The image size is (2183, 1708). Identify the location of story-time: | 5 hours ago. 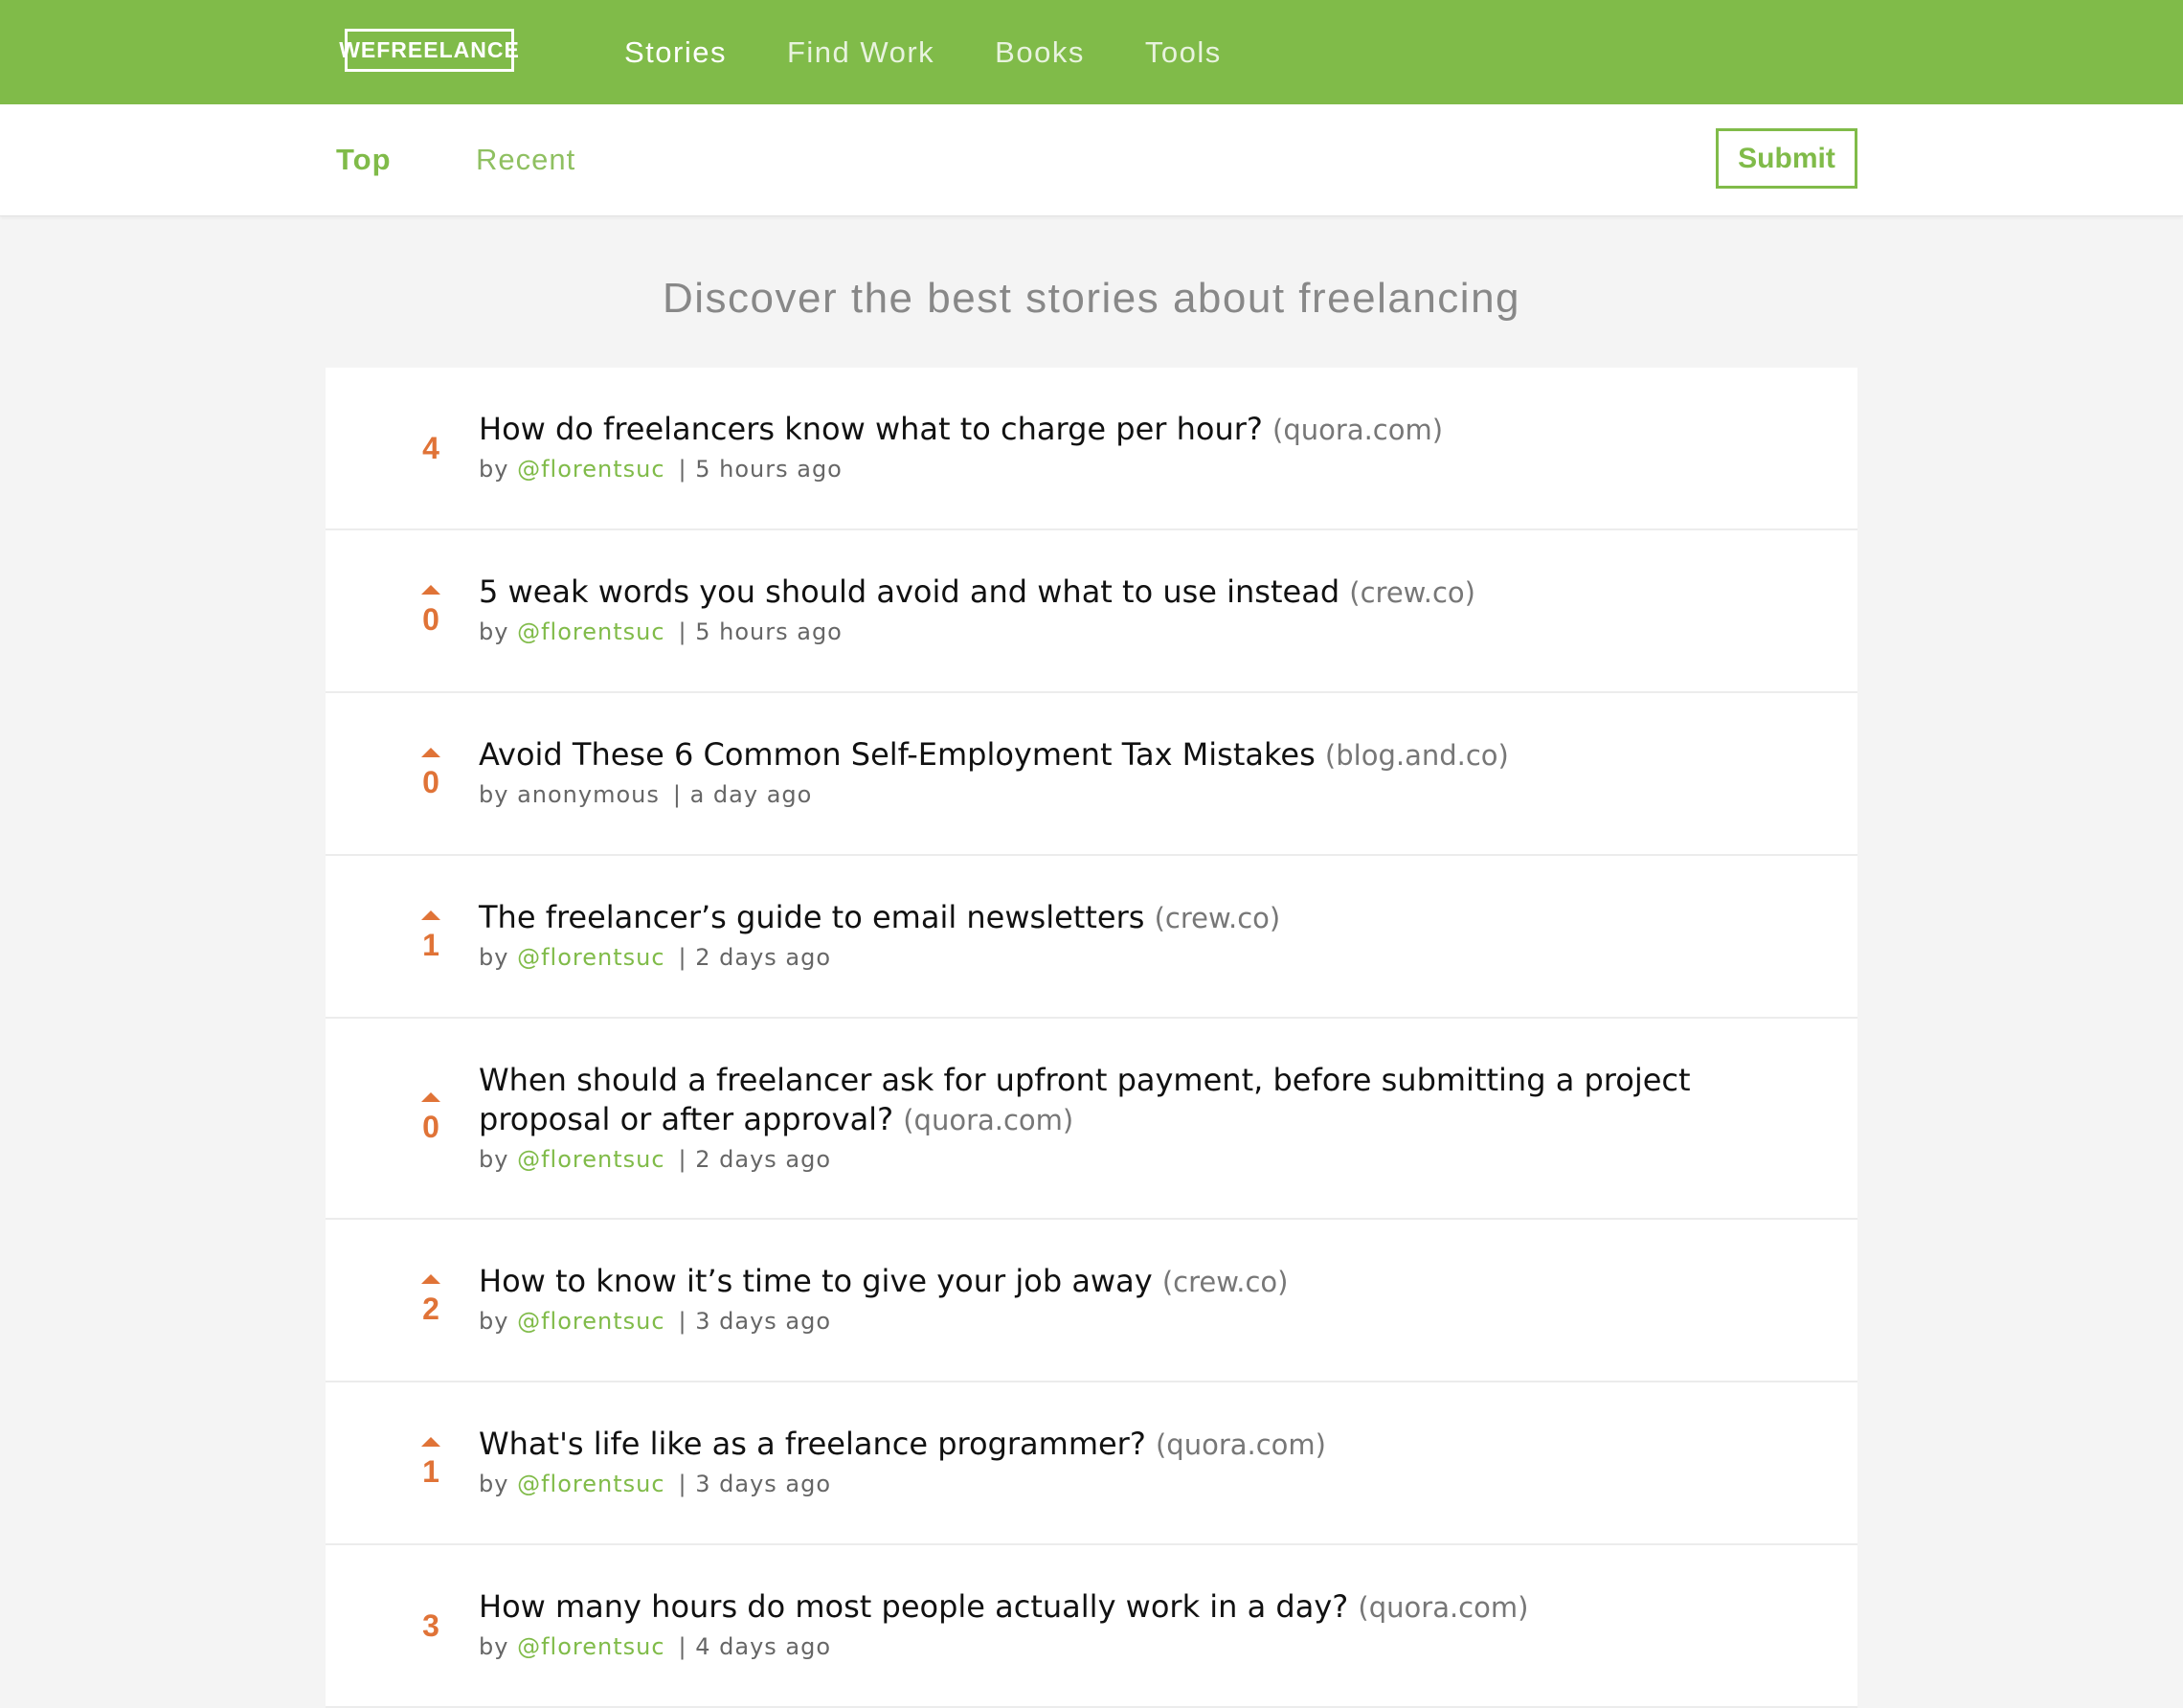
(761, 469).